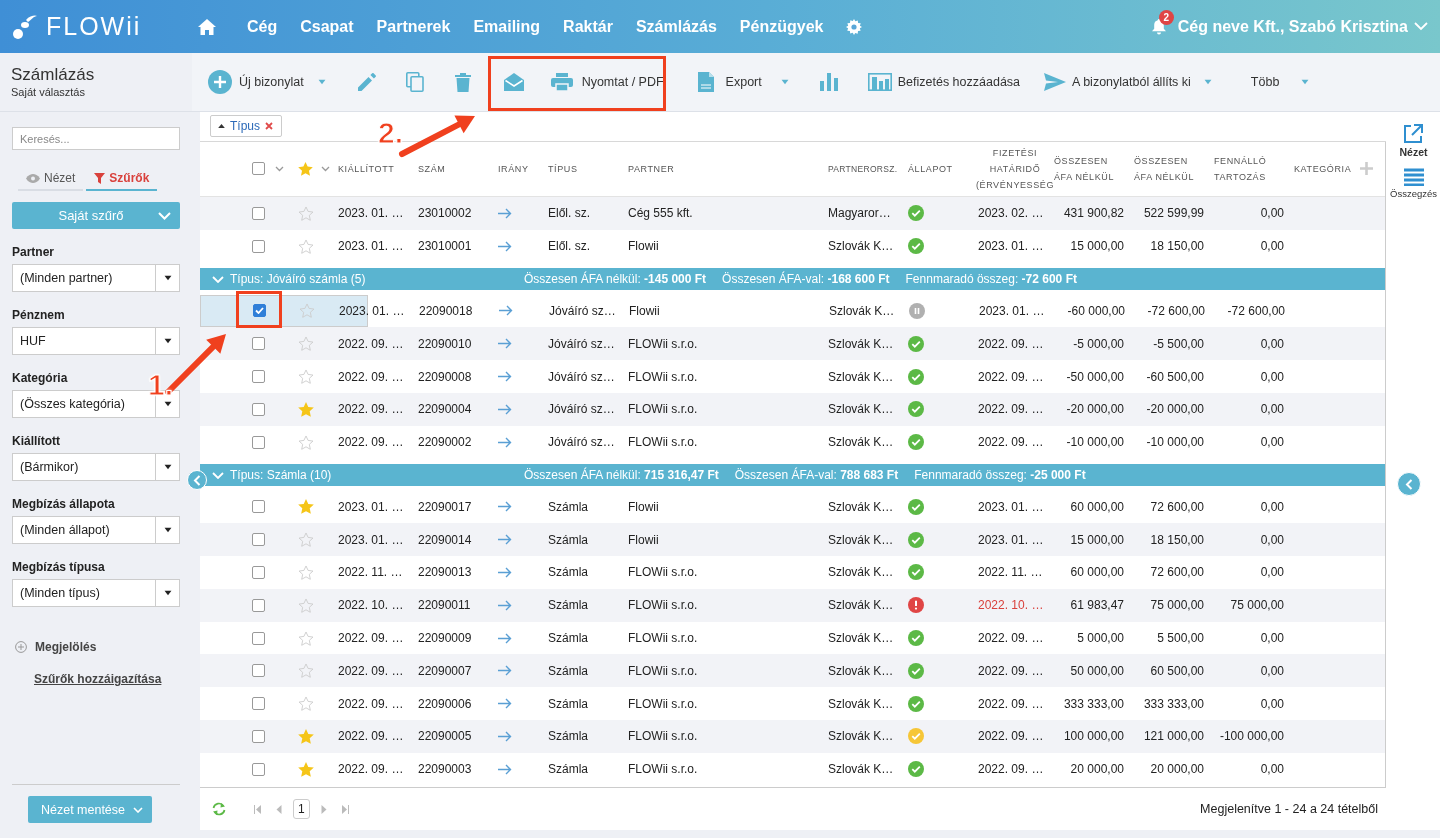  Describe the element at coordinates (21, 647) in the screenshot. I see `plus-circle-icon` at that location.